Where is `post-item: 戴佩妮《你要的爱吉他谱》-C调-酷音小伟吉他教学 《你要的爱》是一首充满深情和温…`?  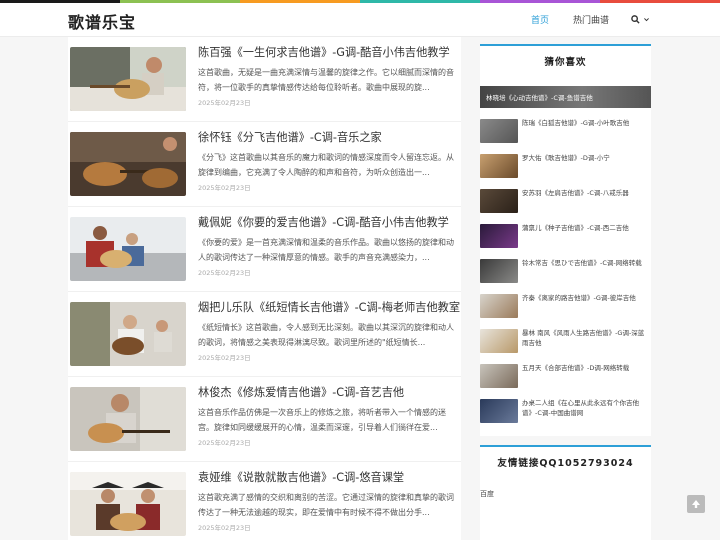 post-item: 戴佩妮《你要的爱吉他谱》-C调-酷音小伟吉他教学 《你要的爱》是一首充满深情和温… is located at coordinates (264, 249).